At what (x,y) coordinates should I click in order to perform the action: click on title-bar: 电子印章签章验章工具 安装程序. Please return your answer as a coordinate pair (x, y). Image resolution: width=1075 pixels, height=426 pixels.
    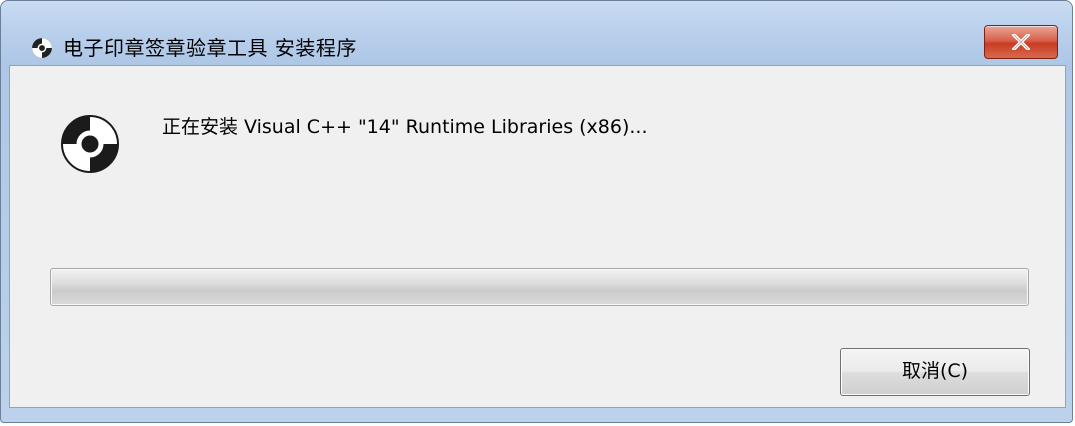
    Looking at the image, I should click on (536, 32).